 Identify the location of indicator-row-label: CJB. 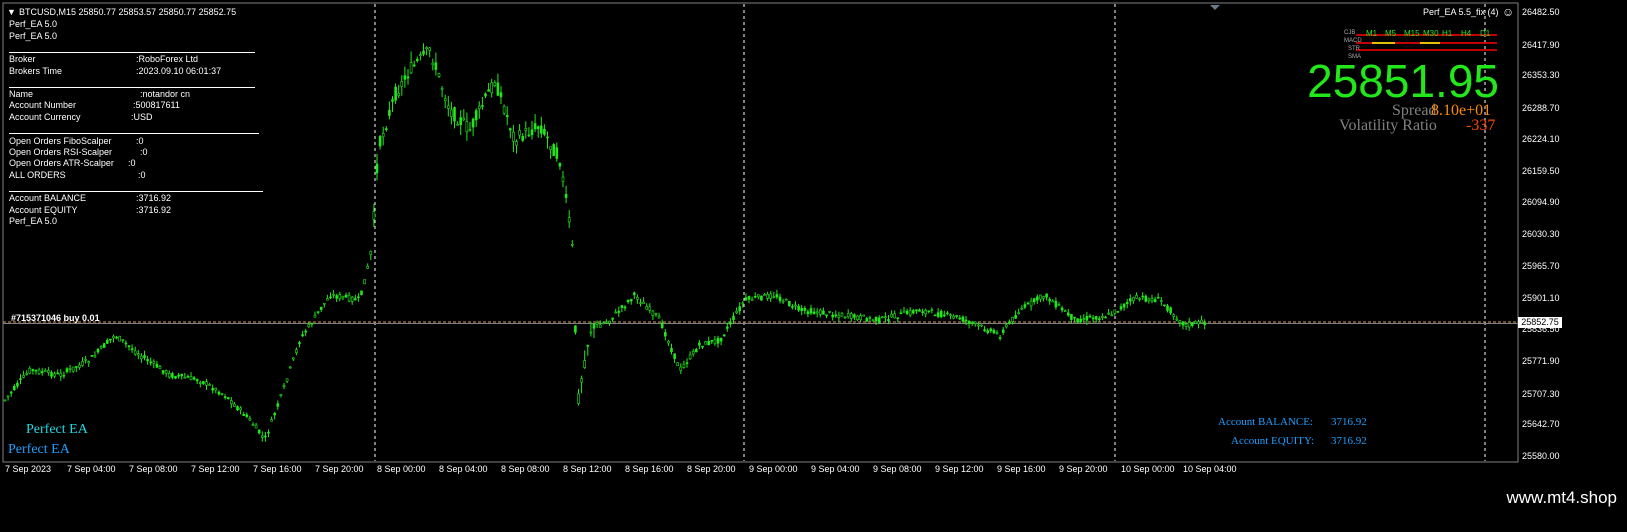
(1350, 33).